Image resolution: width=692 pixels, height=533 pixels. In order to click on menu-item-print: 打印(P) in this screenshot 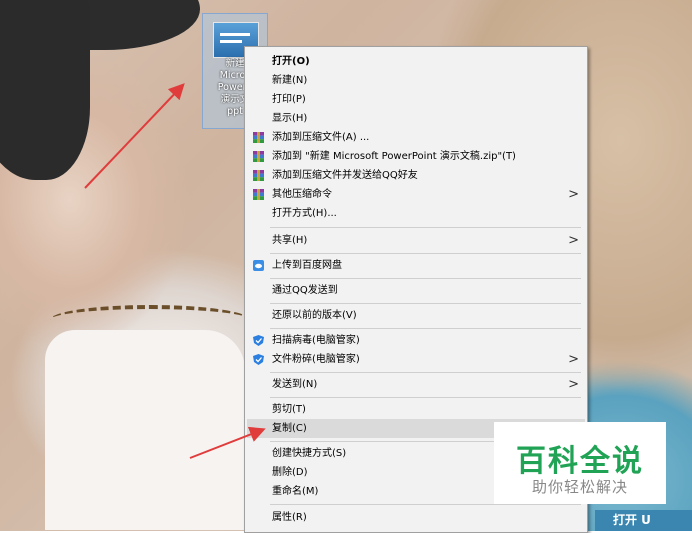, I will do `click(416, 99)`.